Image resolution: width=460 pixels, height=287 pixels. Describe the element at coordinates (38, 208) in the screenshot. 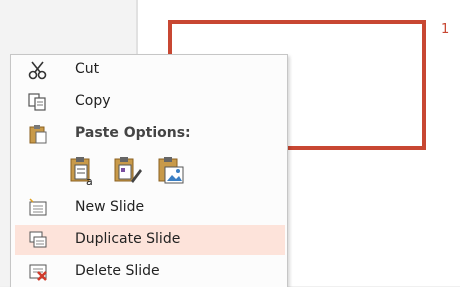

I see `new-slide-icon` at that location.